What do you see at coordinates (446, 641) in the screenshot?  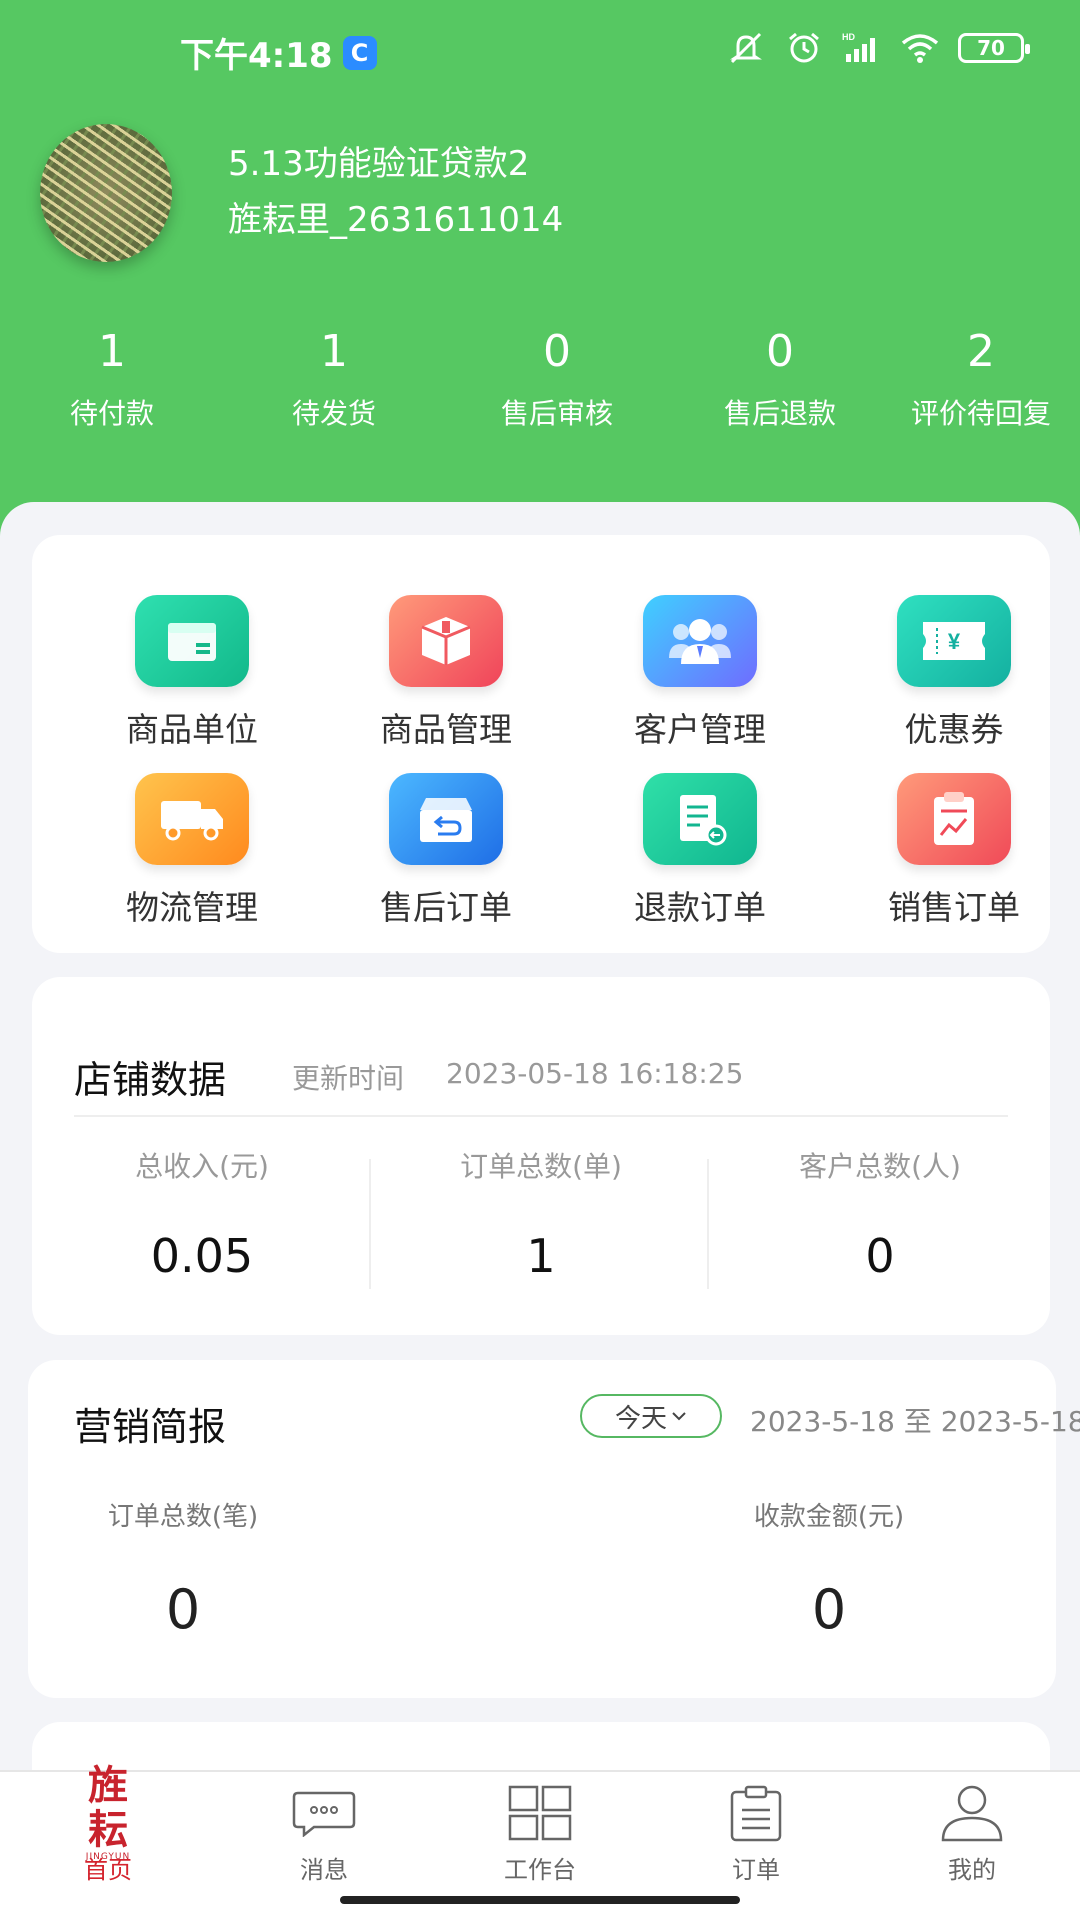 I see `package-icon` at bounding box center [446, 641].